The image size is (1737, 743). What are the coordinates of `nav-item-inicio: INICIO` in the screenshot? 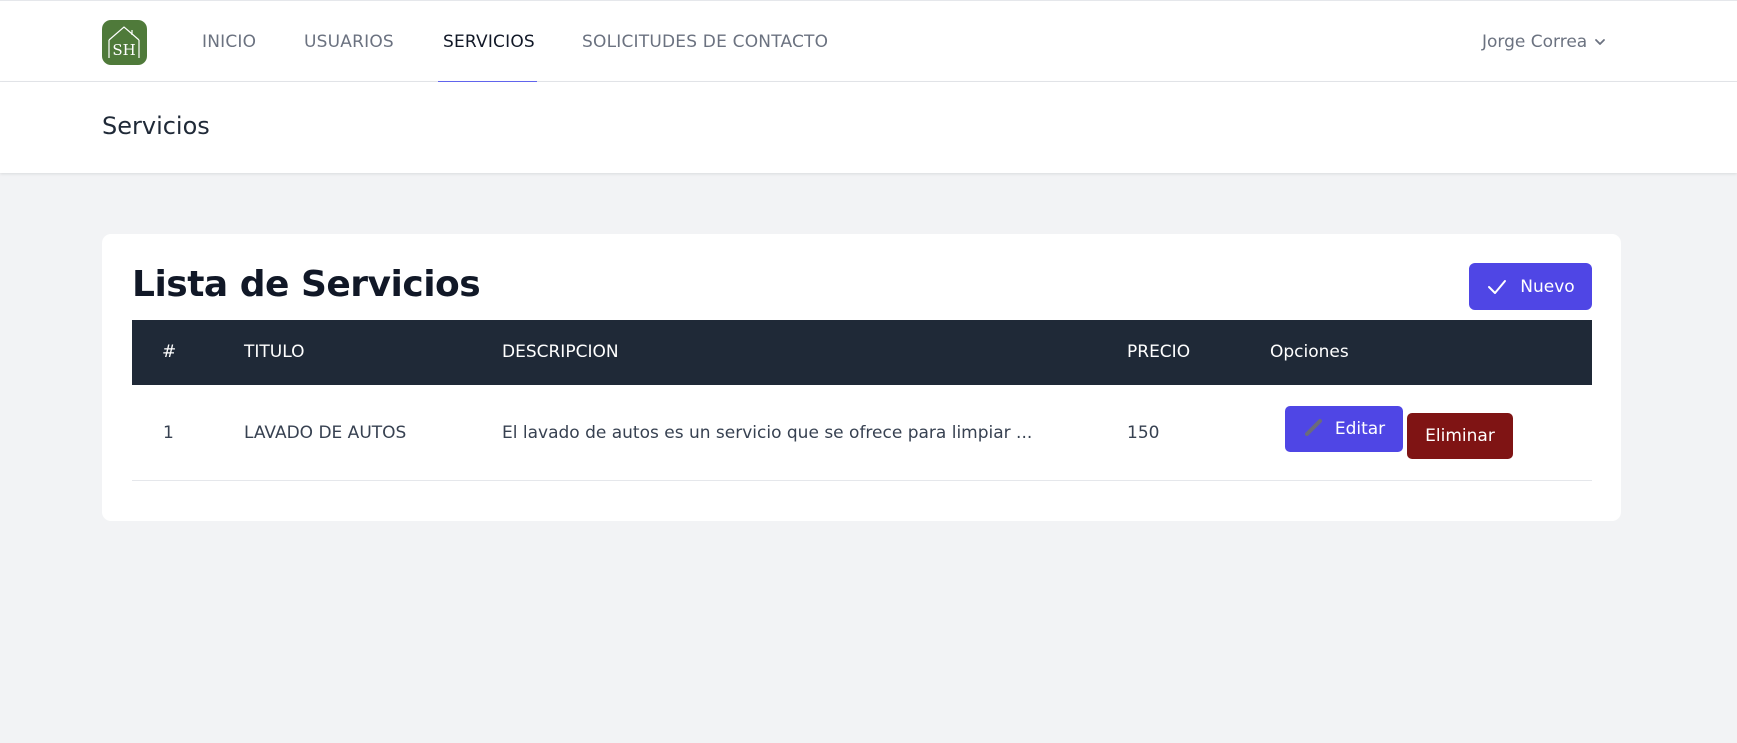 It's located at (229, 42).